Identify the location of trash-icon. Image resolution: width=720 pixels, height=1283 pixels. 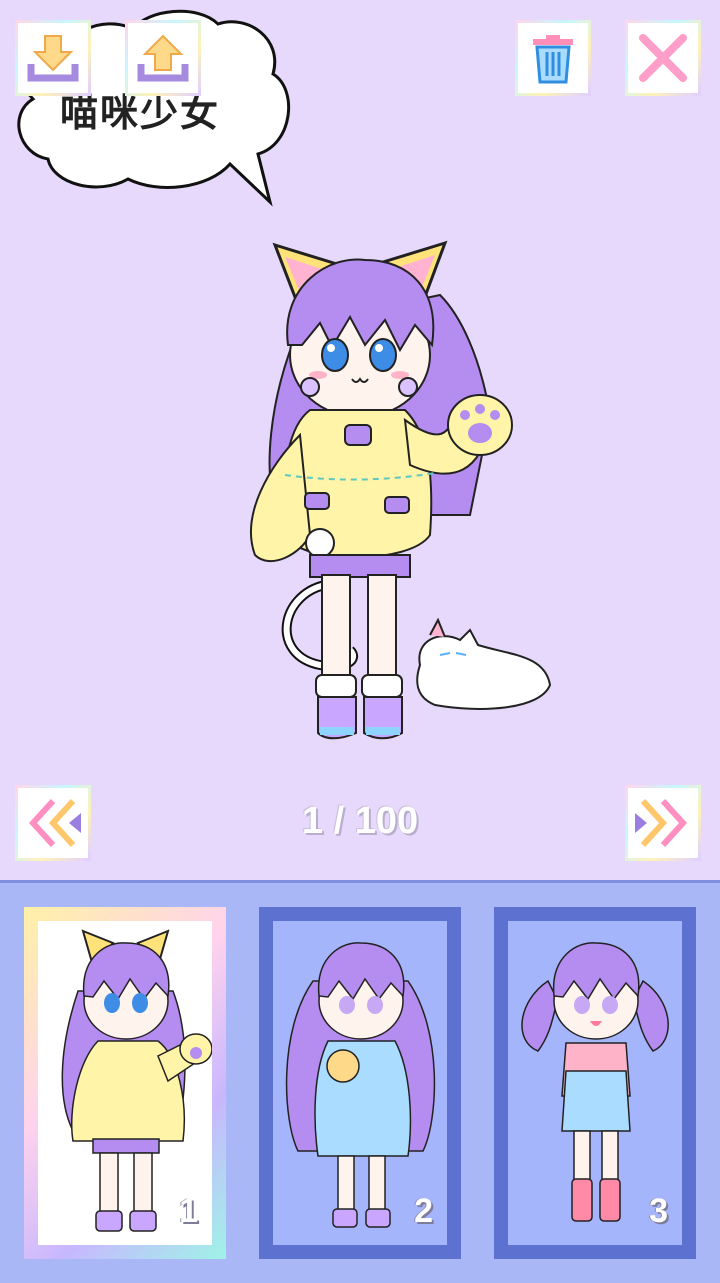
(553, 59).